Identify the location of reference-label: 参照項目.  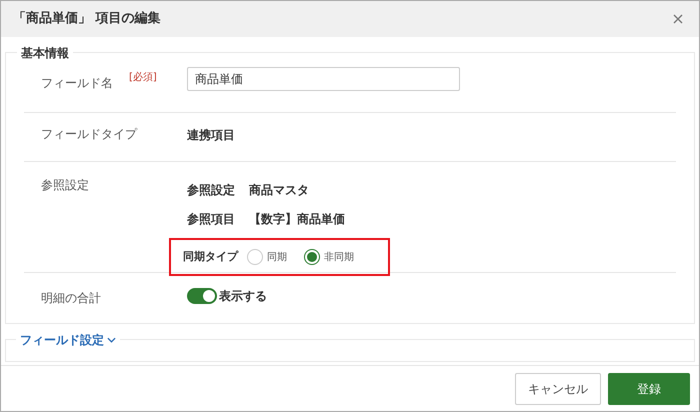
(211, 219).